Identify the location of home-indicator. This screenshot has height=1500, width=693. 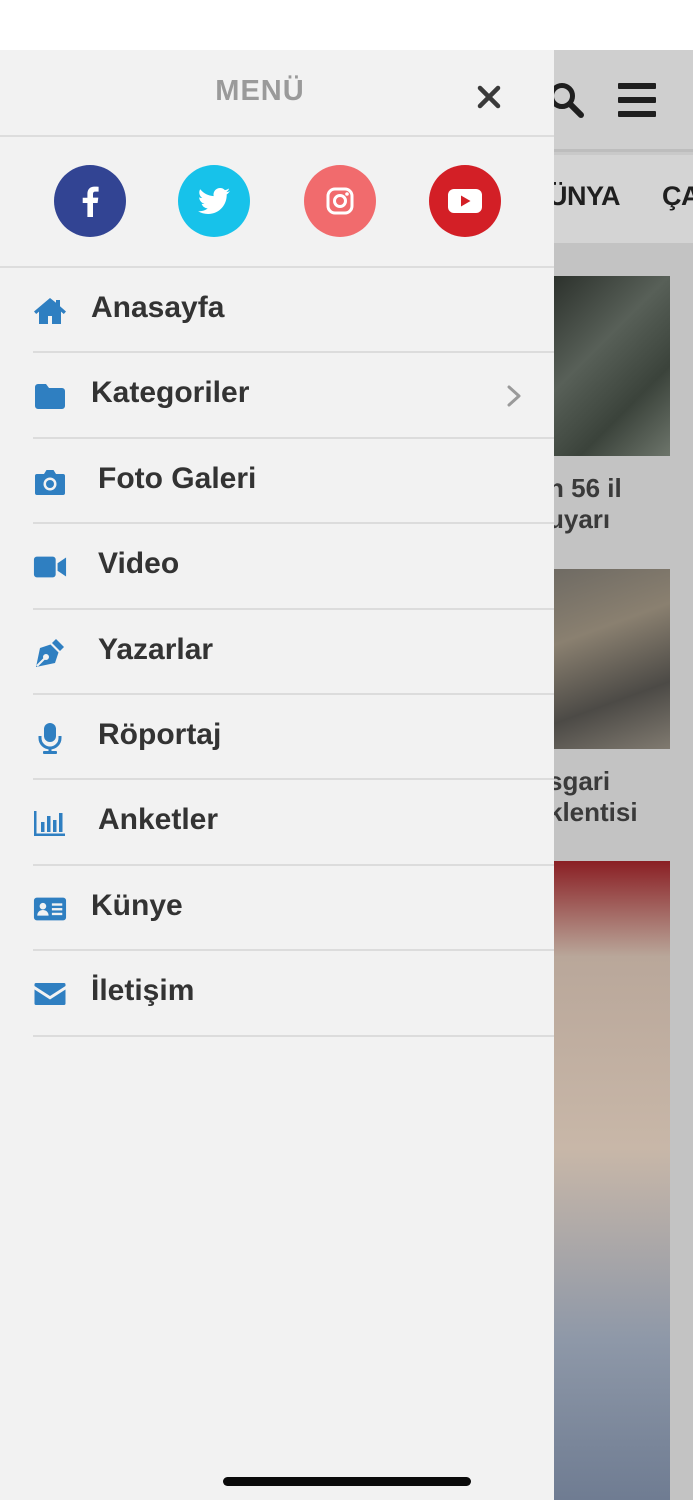
(347, 1481).